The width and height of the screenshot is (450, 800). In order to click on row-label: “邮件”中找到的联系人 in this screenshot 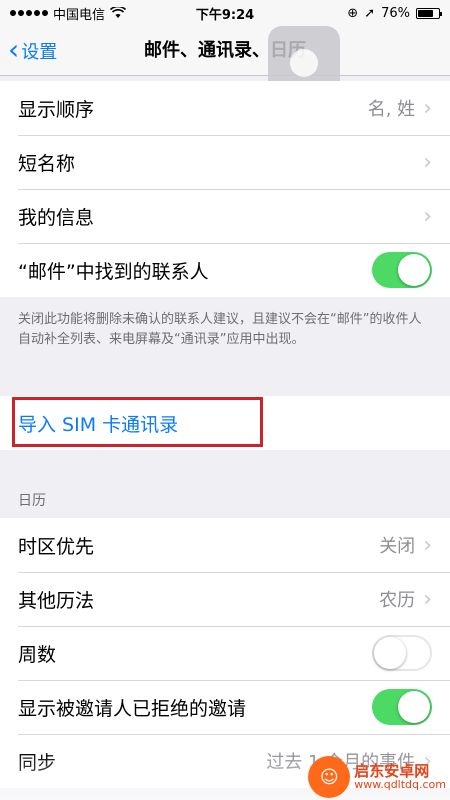, I will do `click(113, 271)`.